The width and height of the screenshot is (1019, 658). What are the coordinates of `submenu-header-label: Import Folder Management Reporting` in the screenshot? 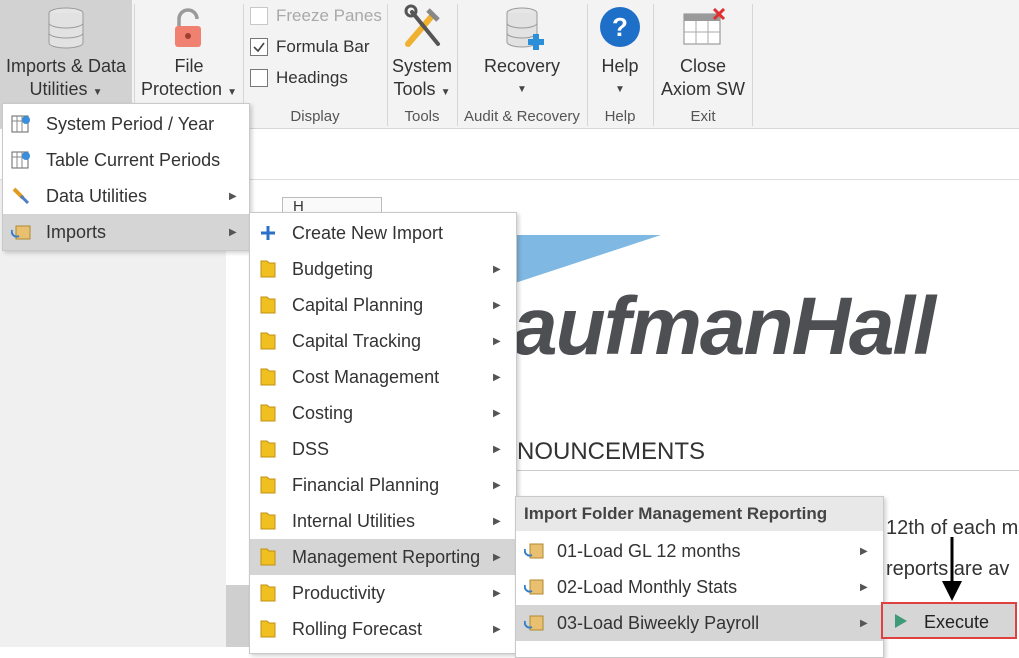 It's located at (676, 513).